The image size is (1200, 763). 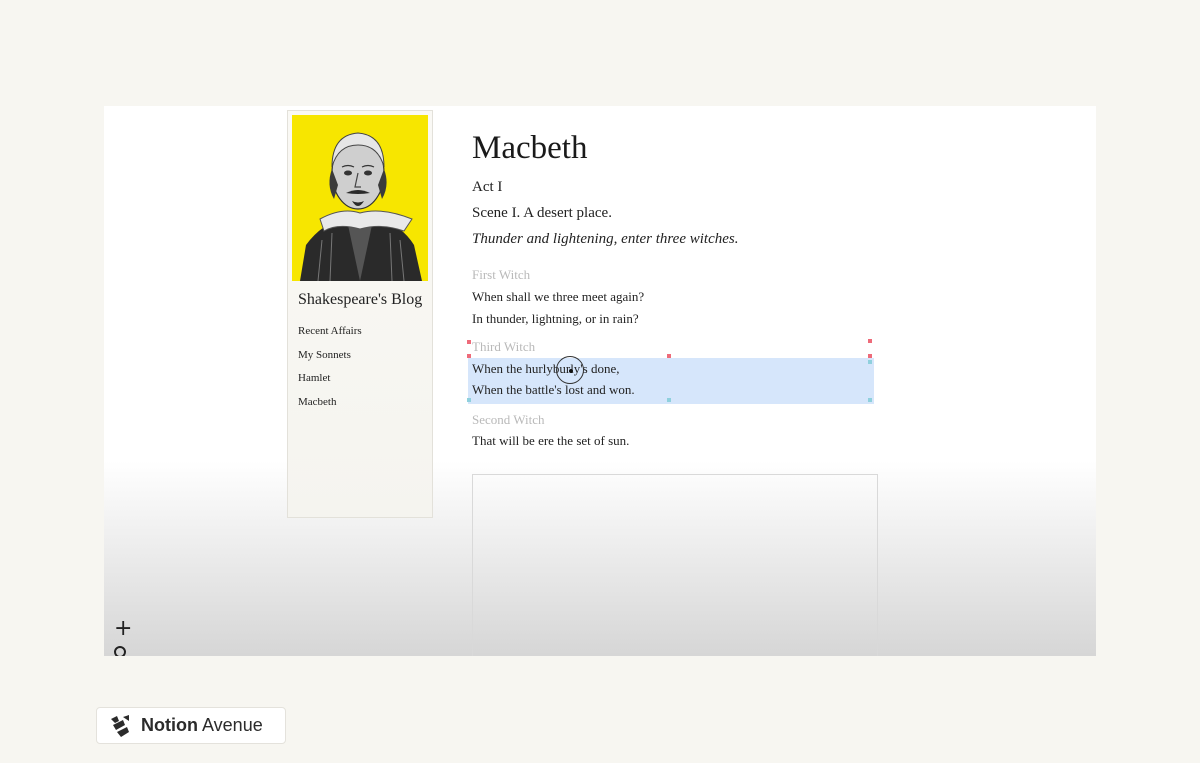 I want to click on play-title: Macbeth, so click(x=530, y=148).